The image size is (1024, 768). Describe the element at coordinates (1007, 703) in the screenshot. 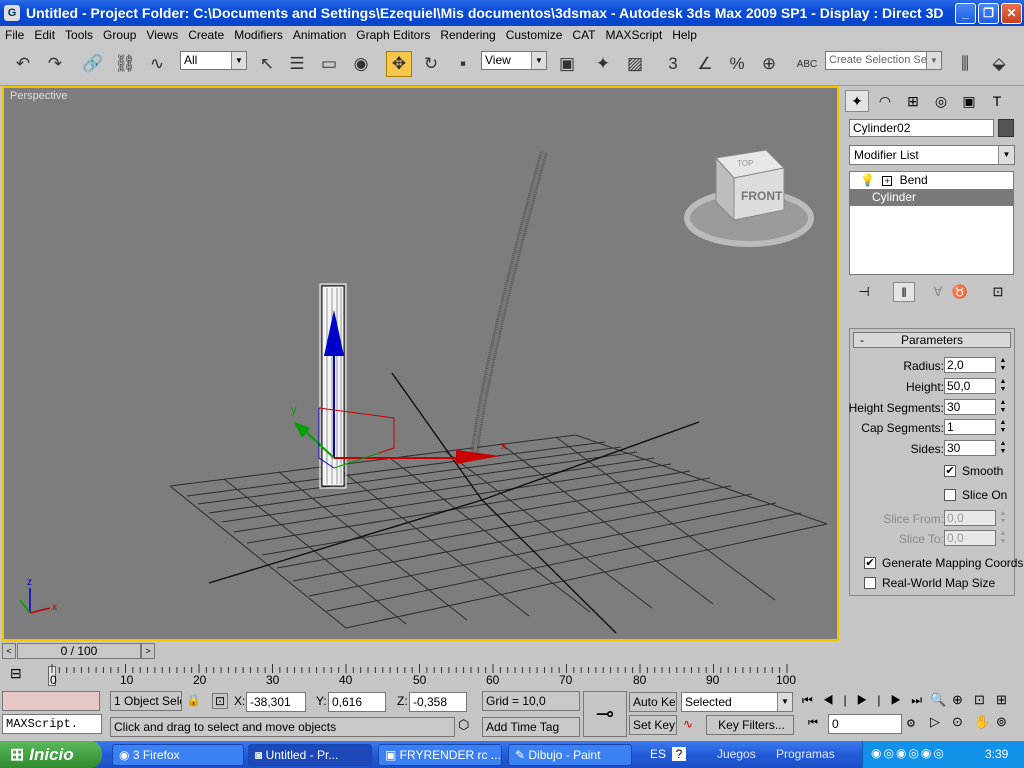

I see `zoom-extents-all-icon: ⊞` at that location.